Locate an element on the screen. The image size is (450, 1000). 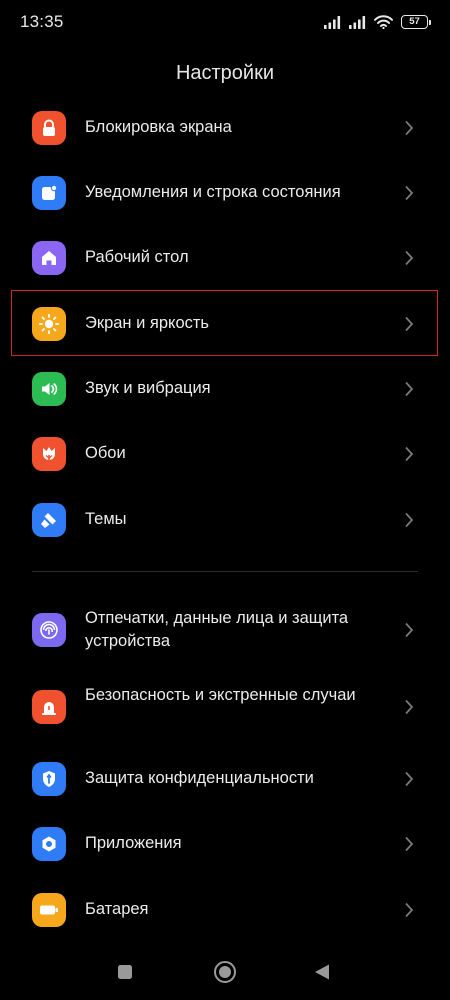
setting-label: Батарея is located at coordinates (117, 909).